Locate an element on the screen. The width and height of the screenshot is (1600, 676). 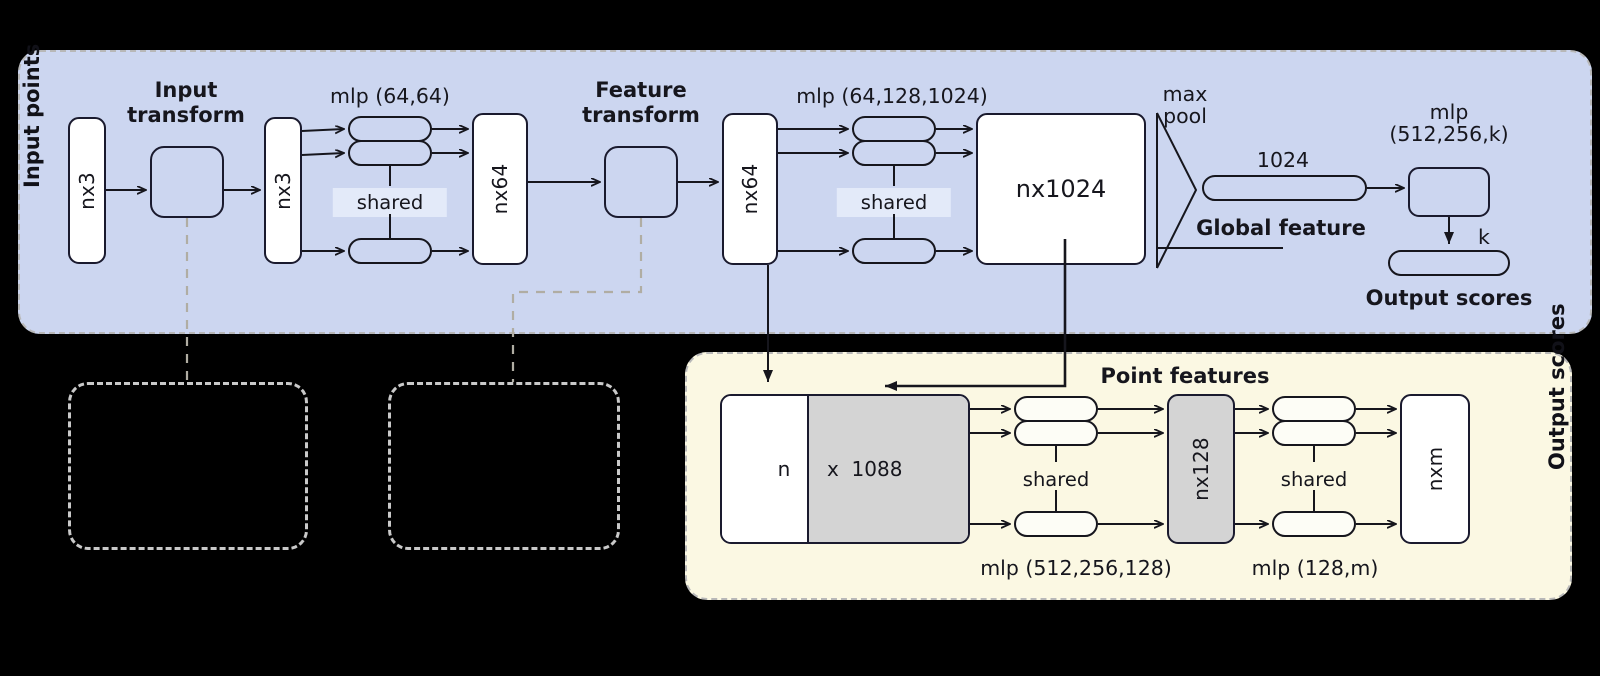
input-transform-title-line2: transform is located at coordinates (186, 115).